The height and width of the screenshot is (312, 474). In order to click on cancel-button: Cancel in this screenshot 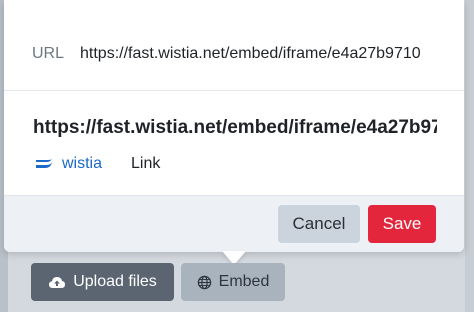, I will do `click(319, 224)`.